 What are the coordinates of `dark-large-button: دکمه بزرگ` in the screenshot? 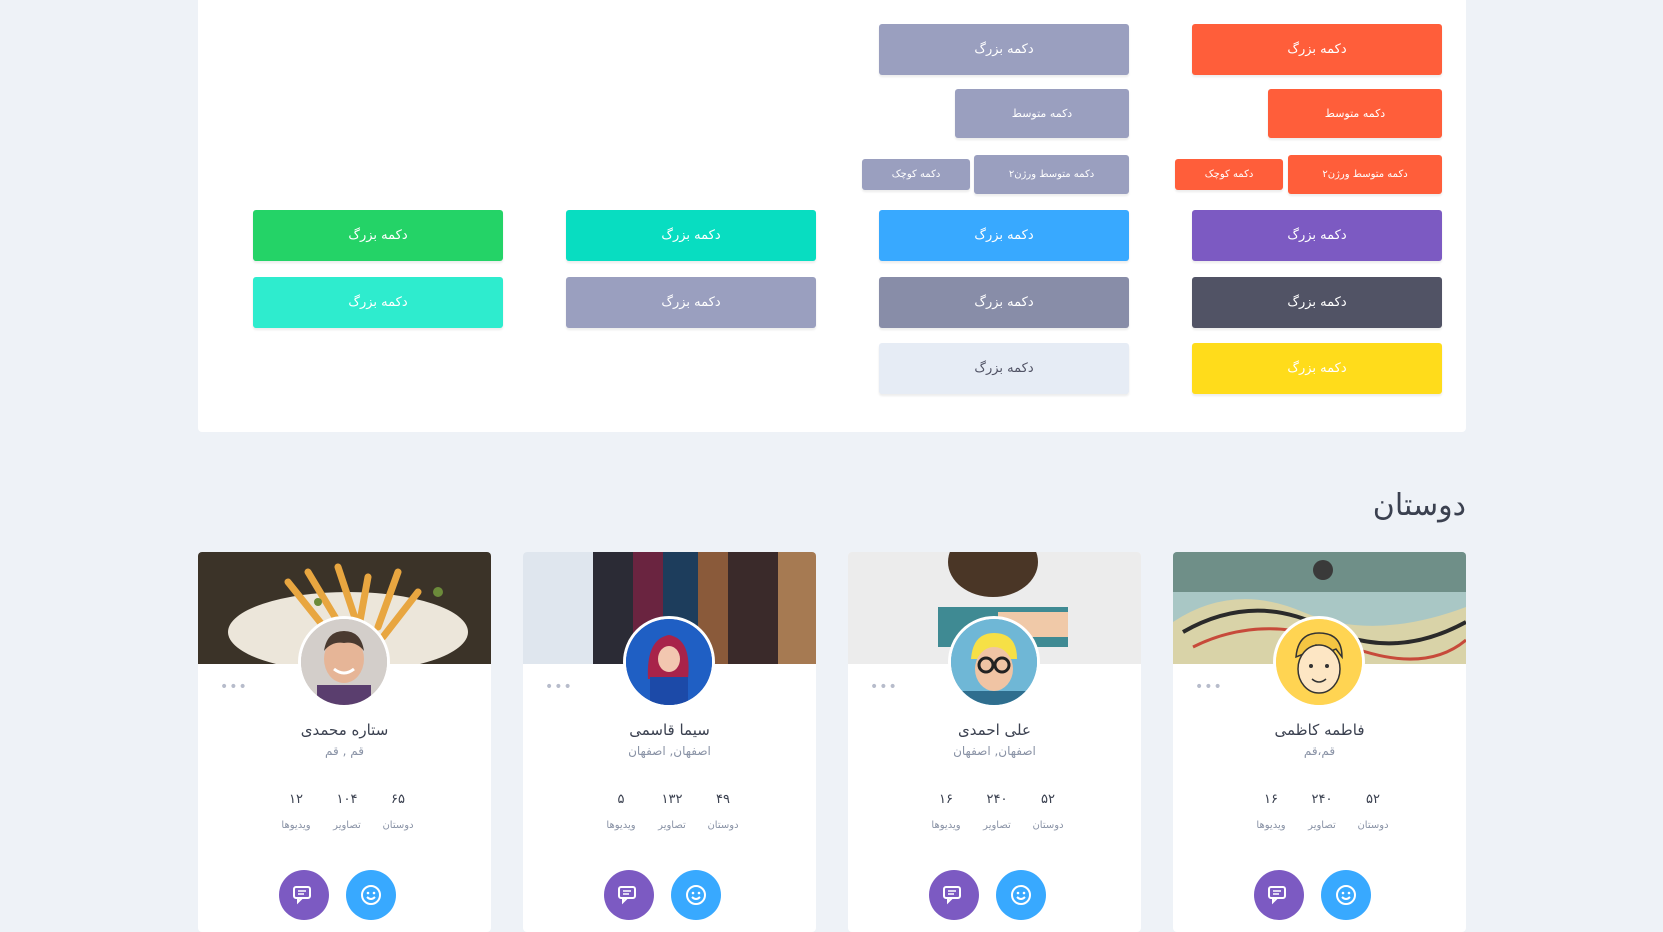 It's located at (1317, 302).